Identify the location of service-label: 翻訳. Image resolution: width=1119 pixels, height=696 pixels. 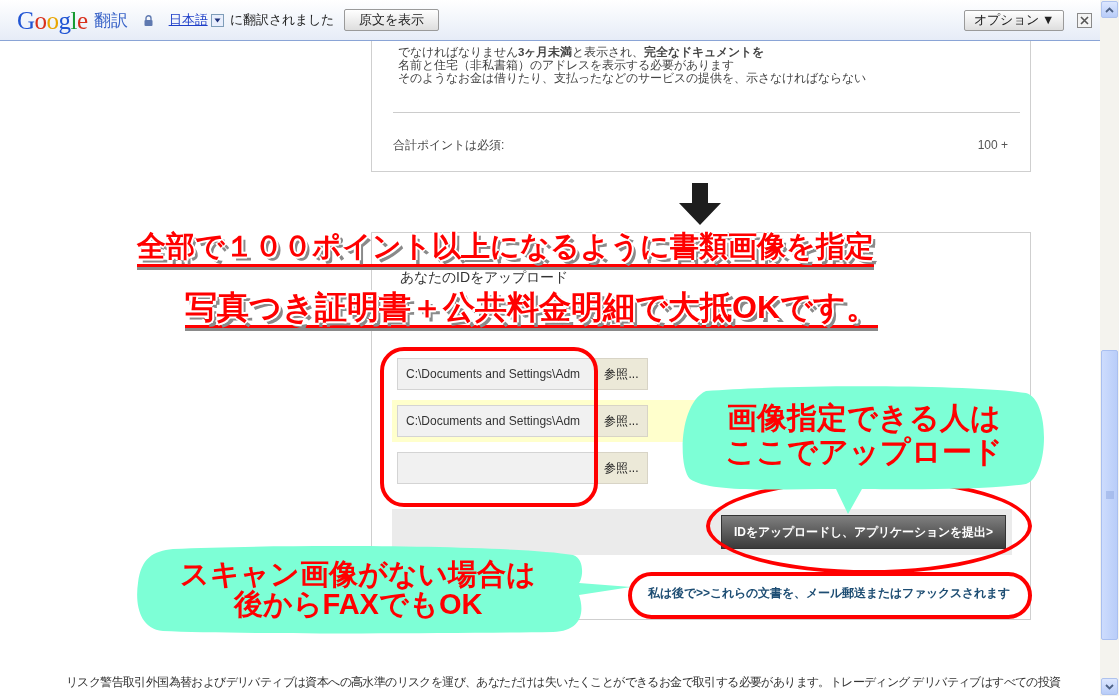
(110, 20).